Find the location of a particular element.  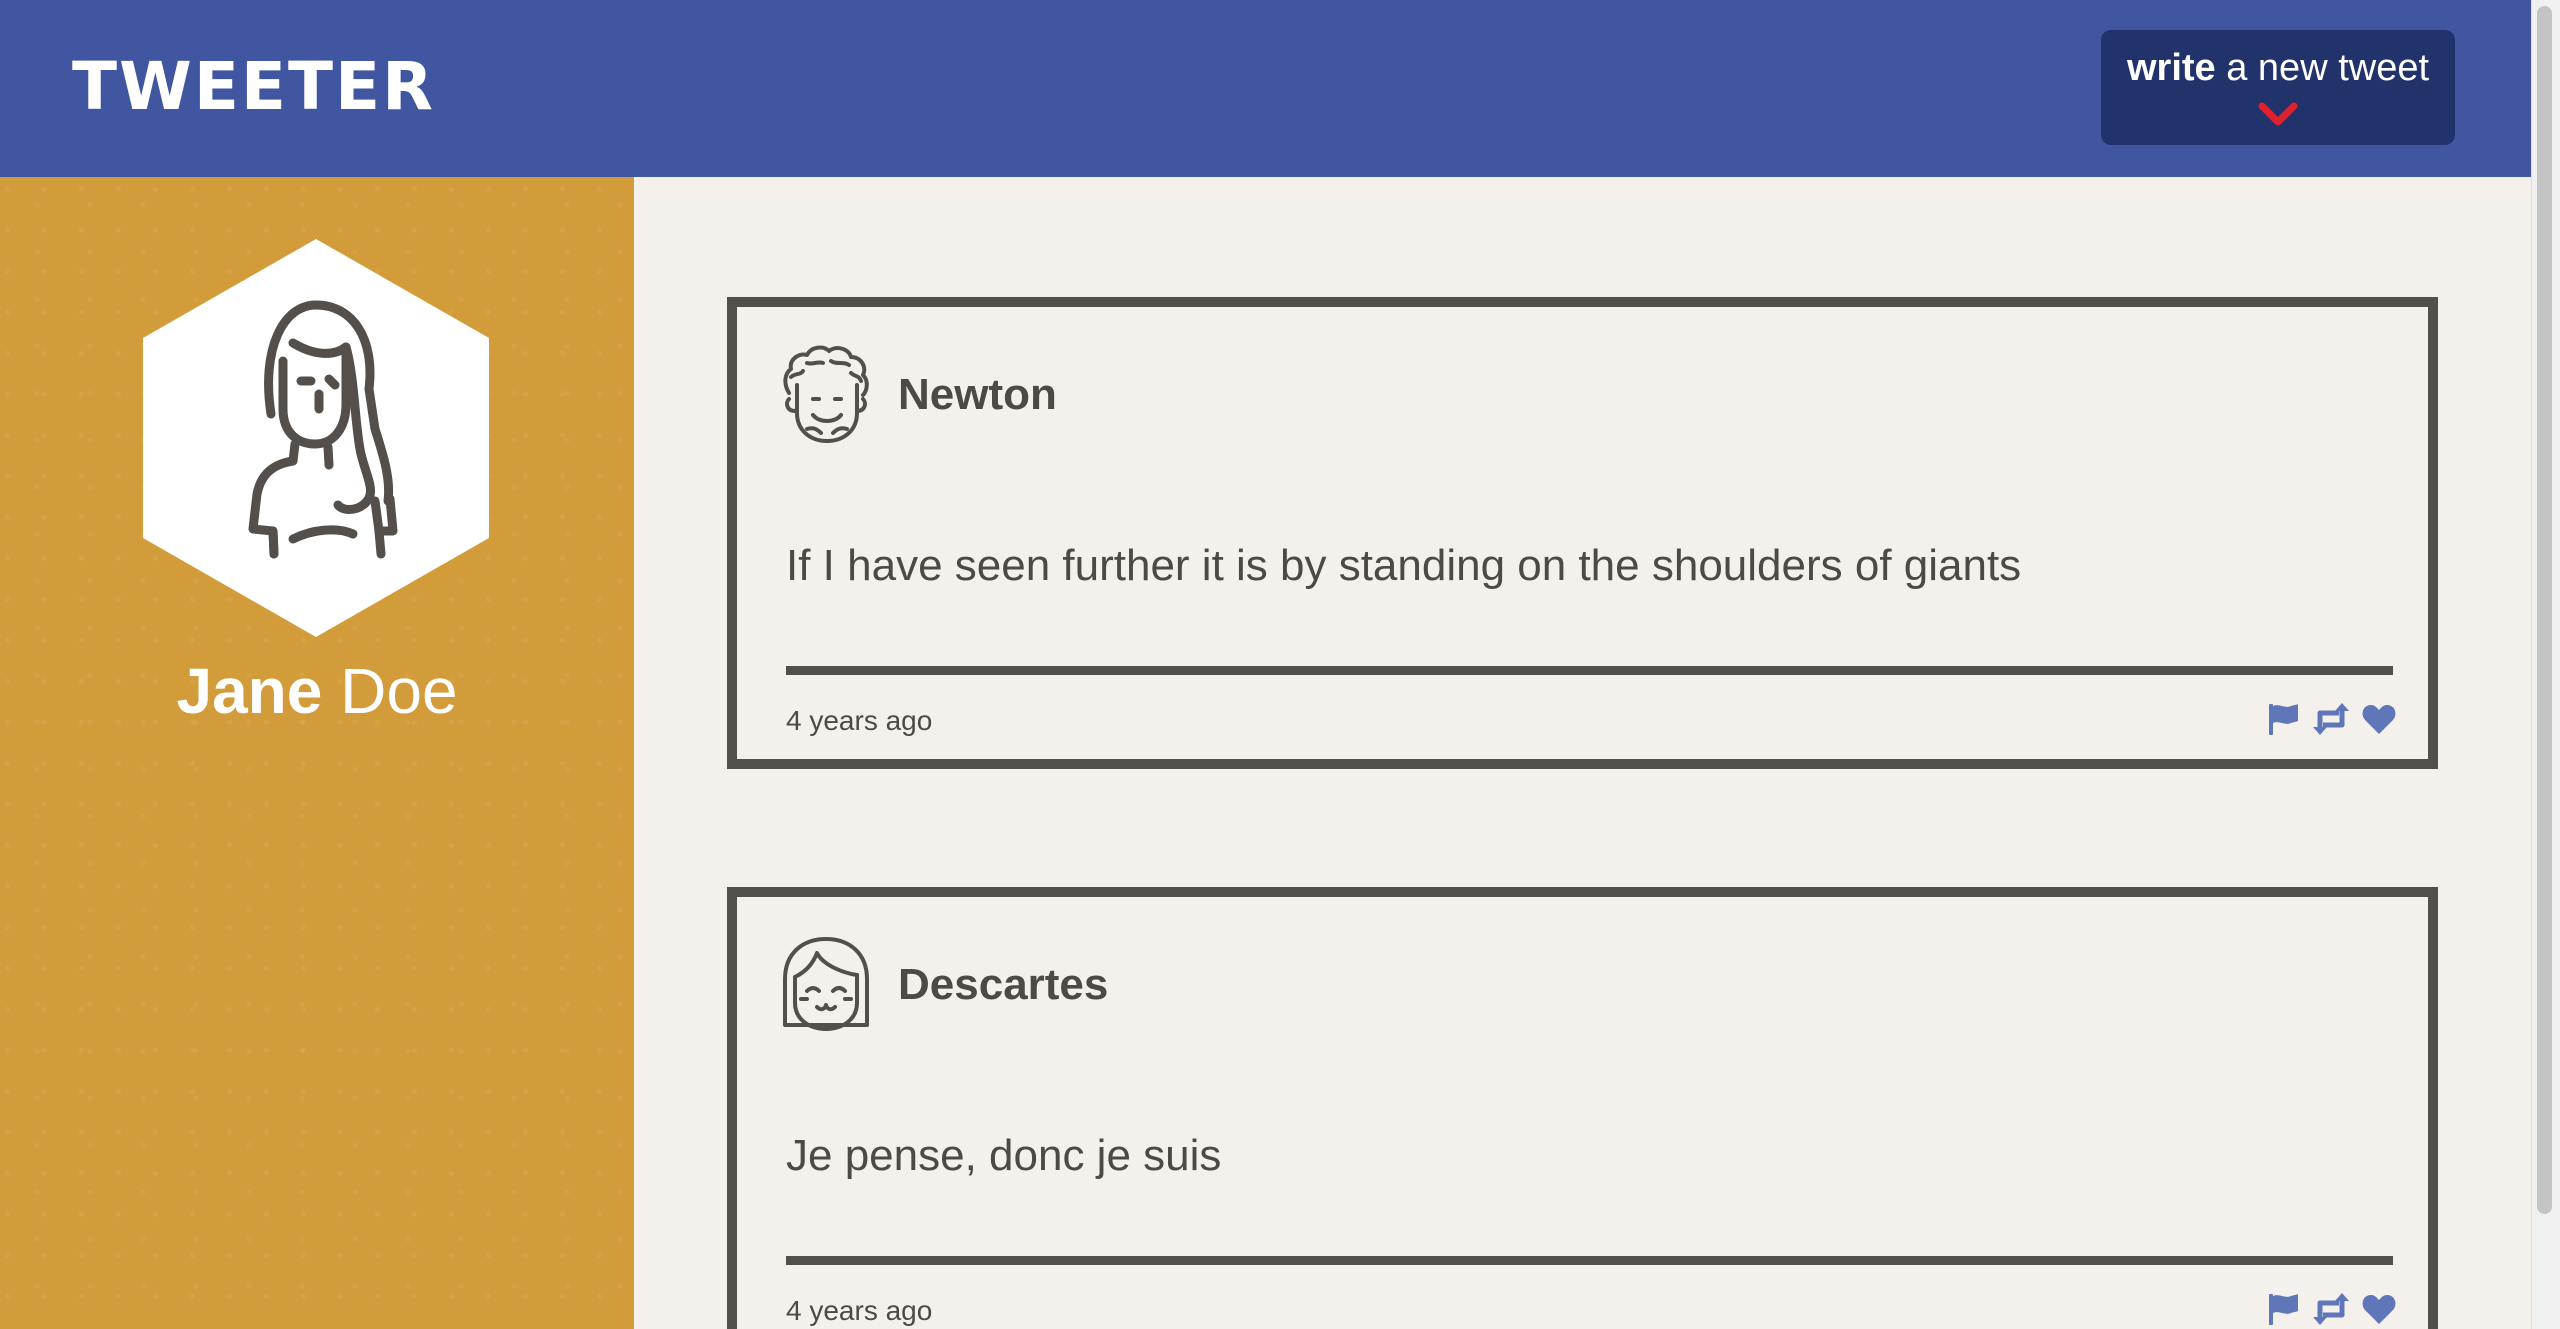

brand-logo: TWEETER is located at coordinates (253, 87).